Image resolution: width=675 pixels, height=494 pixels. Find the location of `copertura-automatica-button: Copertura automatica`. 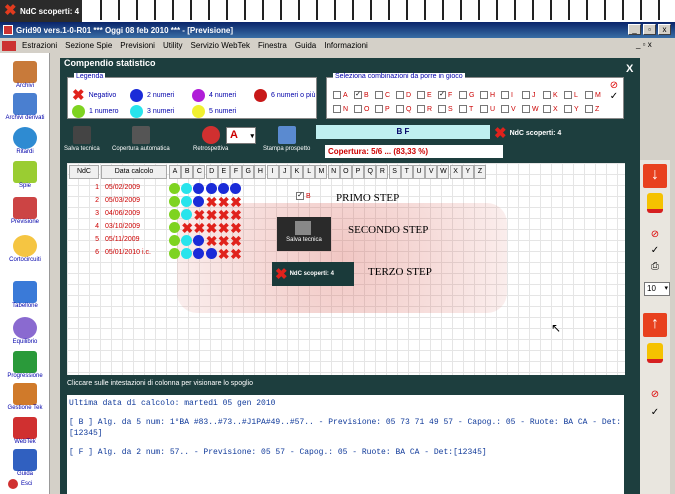

copertura-automatica-button: Copertura automatica is located at coordinates (141, 139).